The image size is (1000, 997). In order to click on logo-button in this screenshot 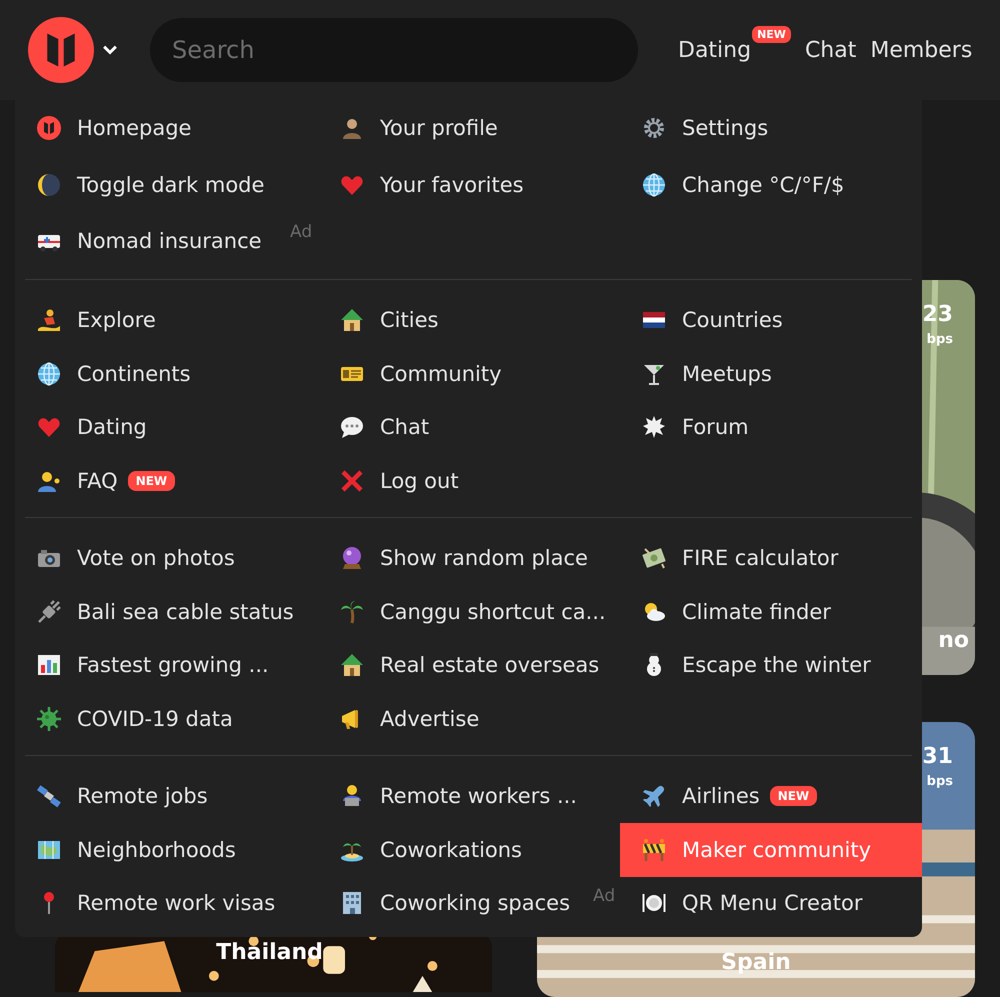, I will do `click(61, 50)`.